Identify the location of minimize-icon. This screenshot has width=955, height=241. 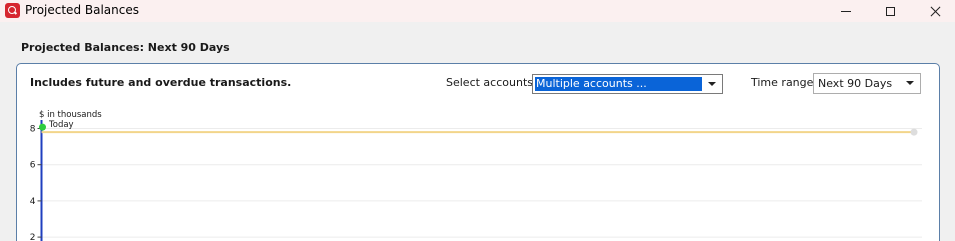
(846, 11).